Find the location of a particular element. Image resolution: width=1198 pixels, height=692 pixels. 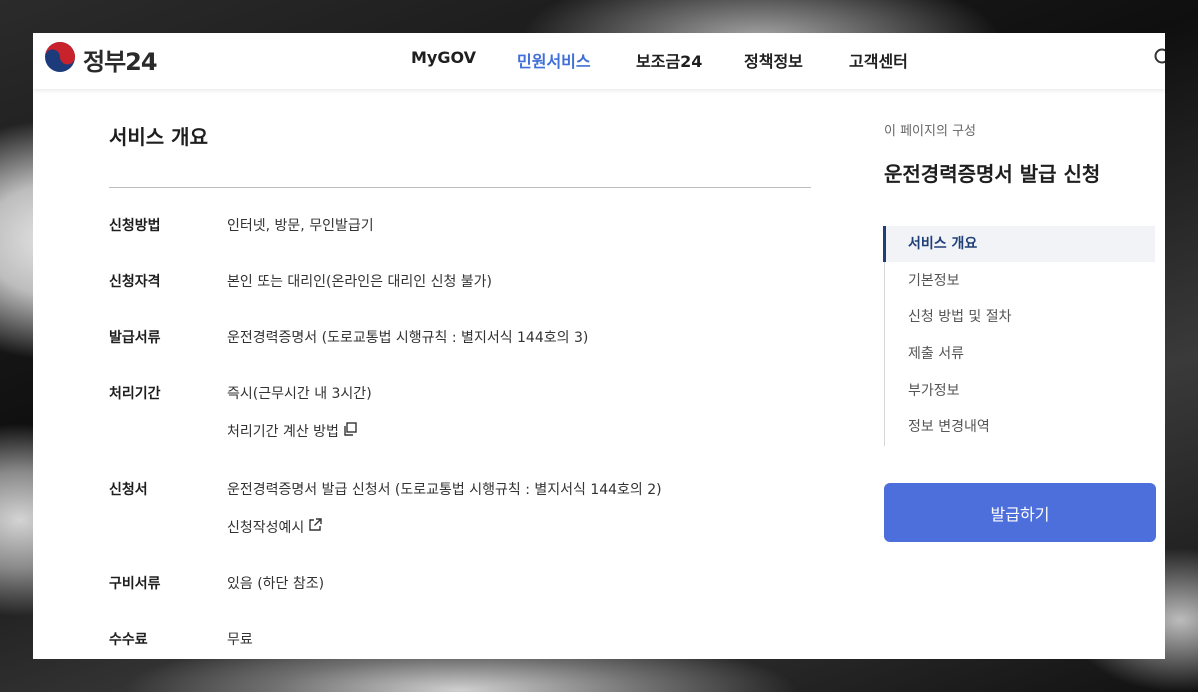

row-label: 신청자격 is located at coordinates (135, 282).